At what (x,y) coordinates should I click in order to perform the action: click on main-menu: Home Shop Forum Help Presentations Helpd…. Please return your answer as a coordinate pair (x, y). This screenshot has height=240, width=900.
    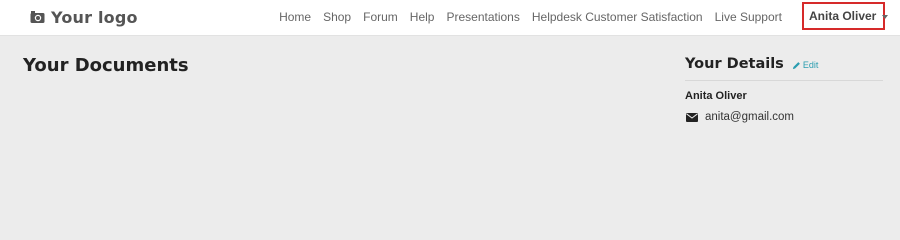
    Looking at the image, I should click on (530, 16).